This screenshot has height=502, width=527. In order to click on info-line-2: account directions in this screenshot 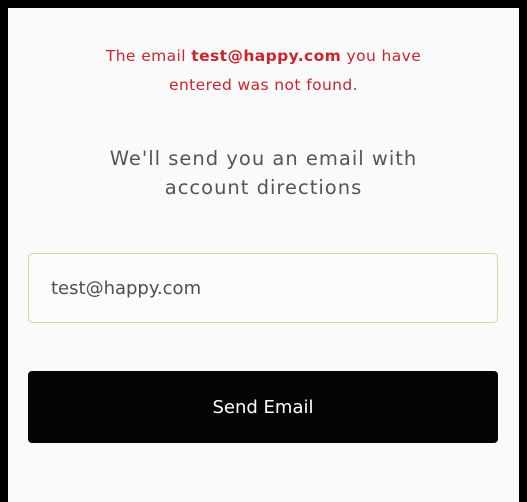, I will do `click(263, 187)`.